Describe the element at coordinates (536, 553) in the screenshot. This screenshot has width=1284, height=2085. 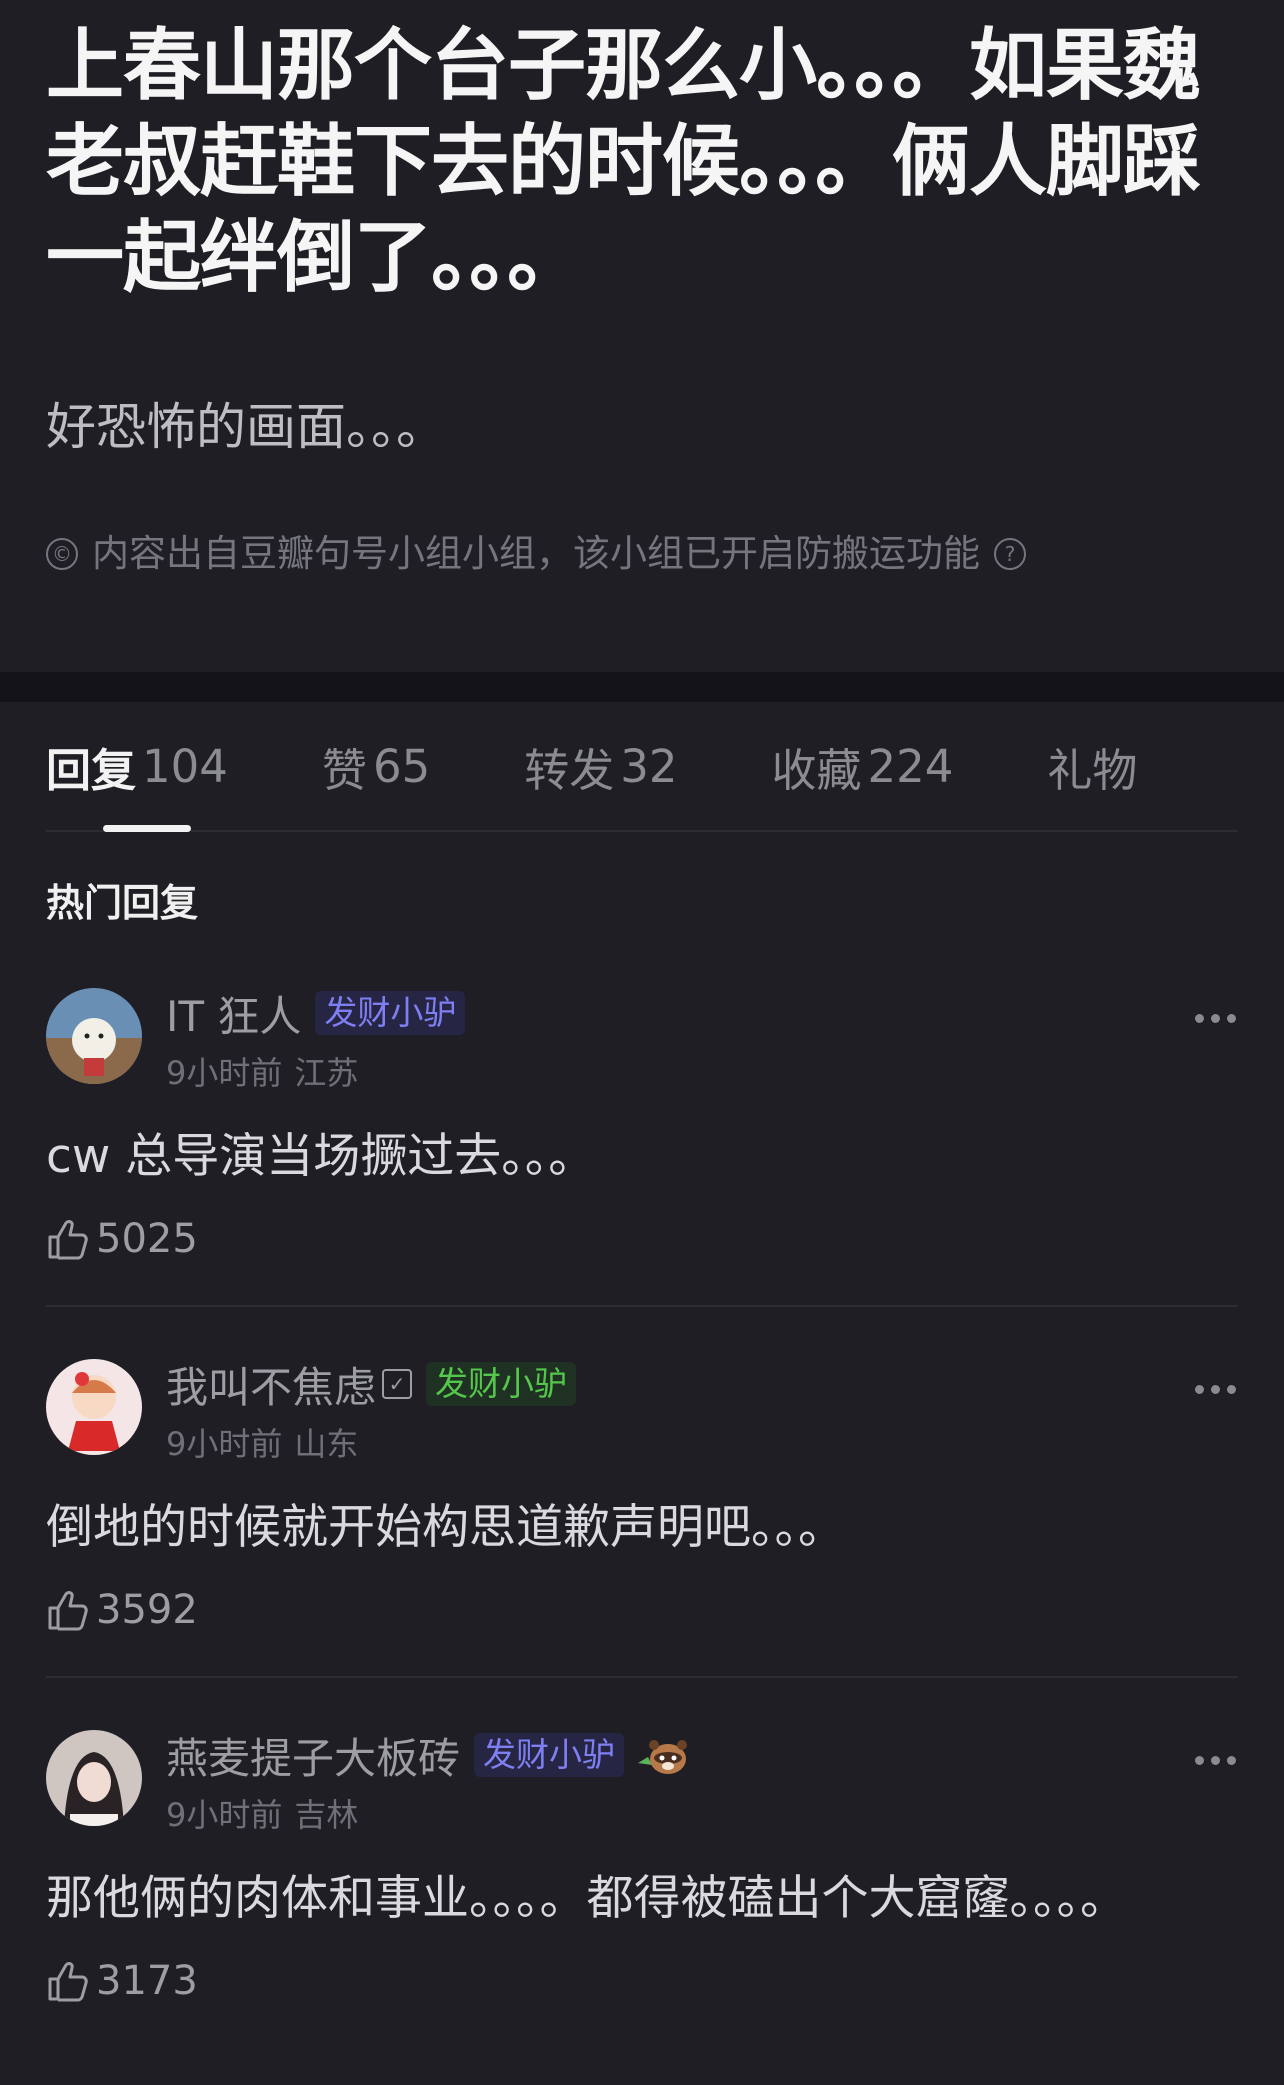
I see `copyright-text: 内容出自豆瓣句号小组小组，该小组已开启防搬运功能` at that location.